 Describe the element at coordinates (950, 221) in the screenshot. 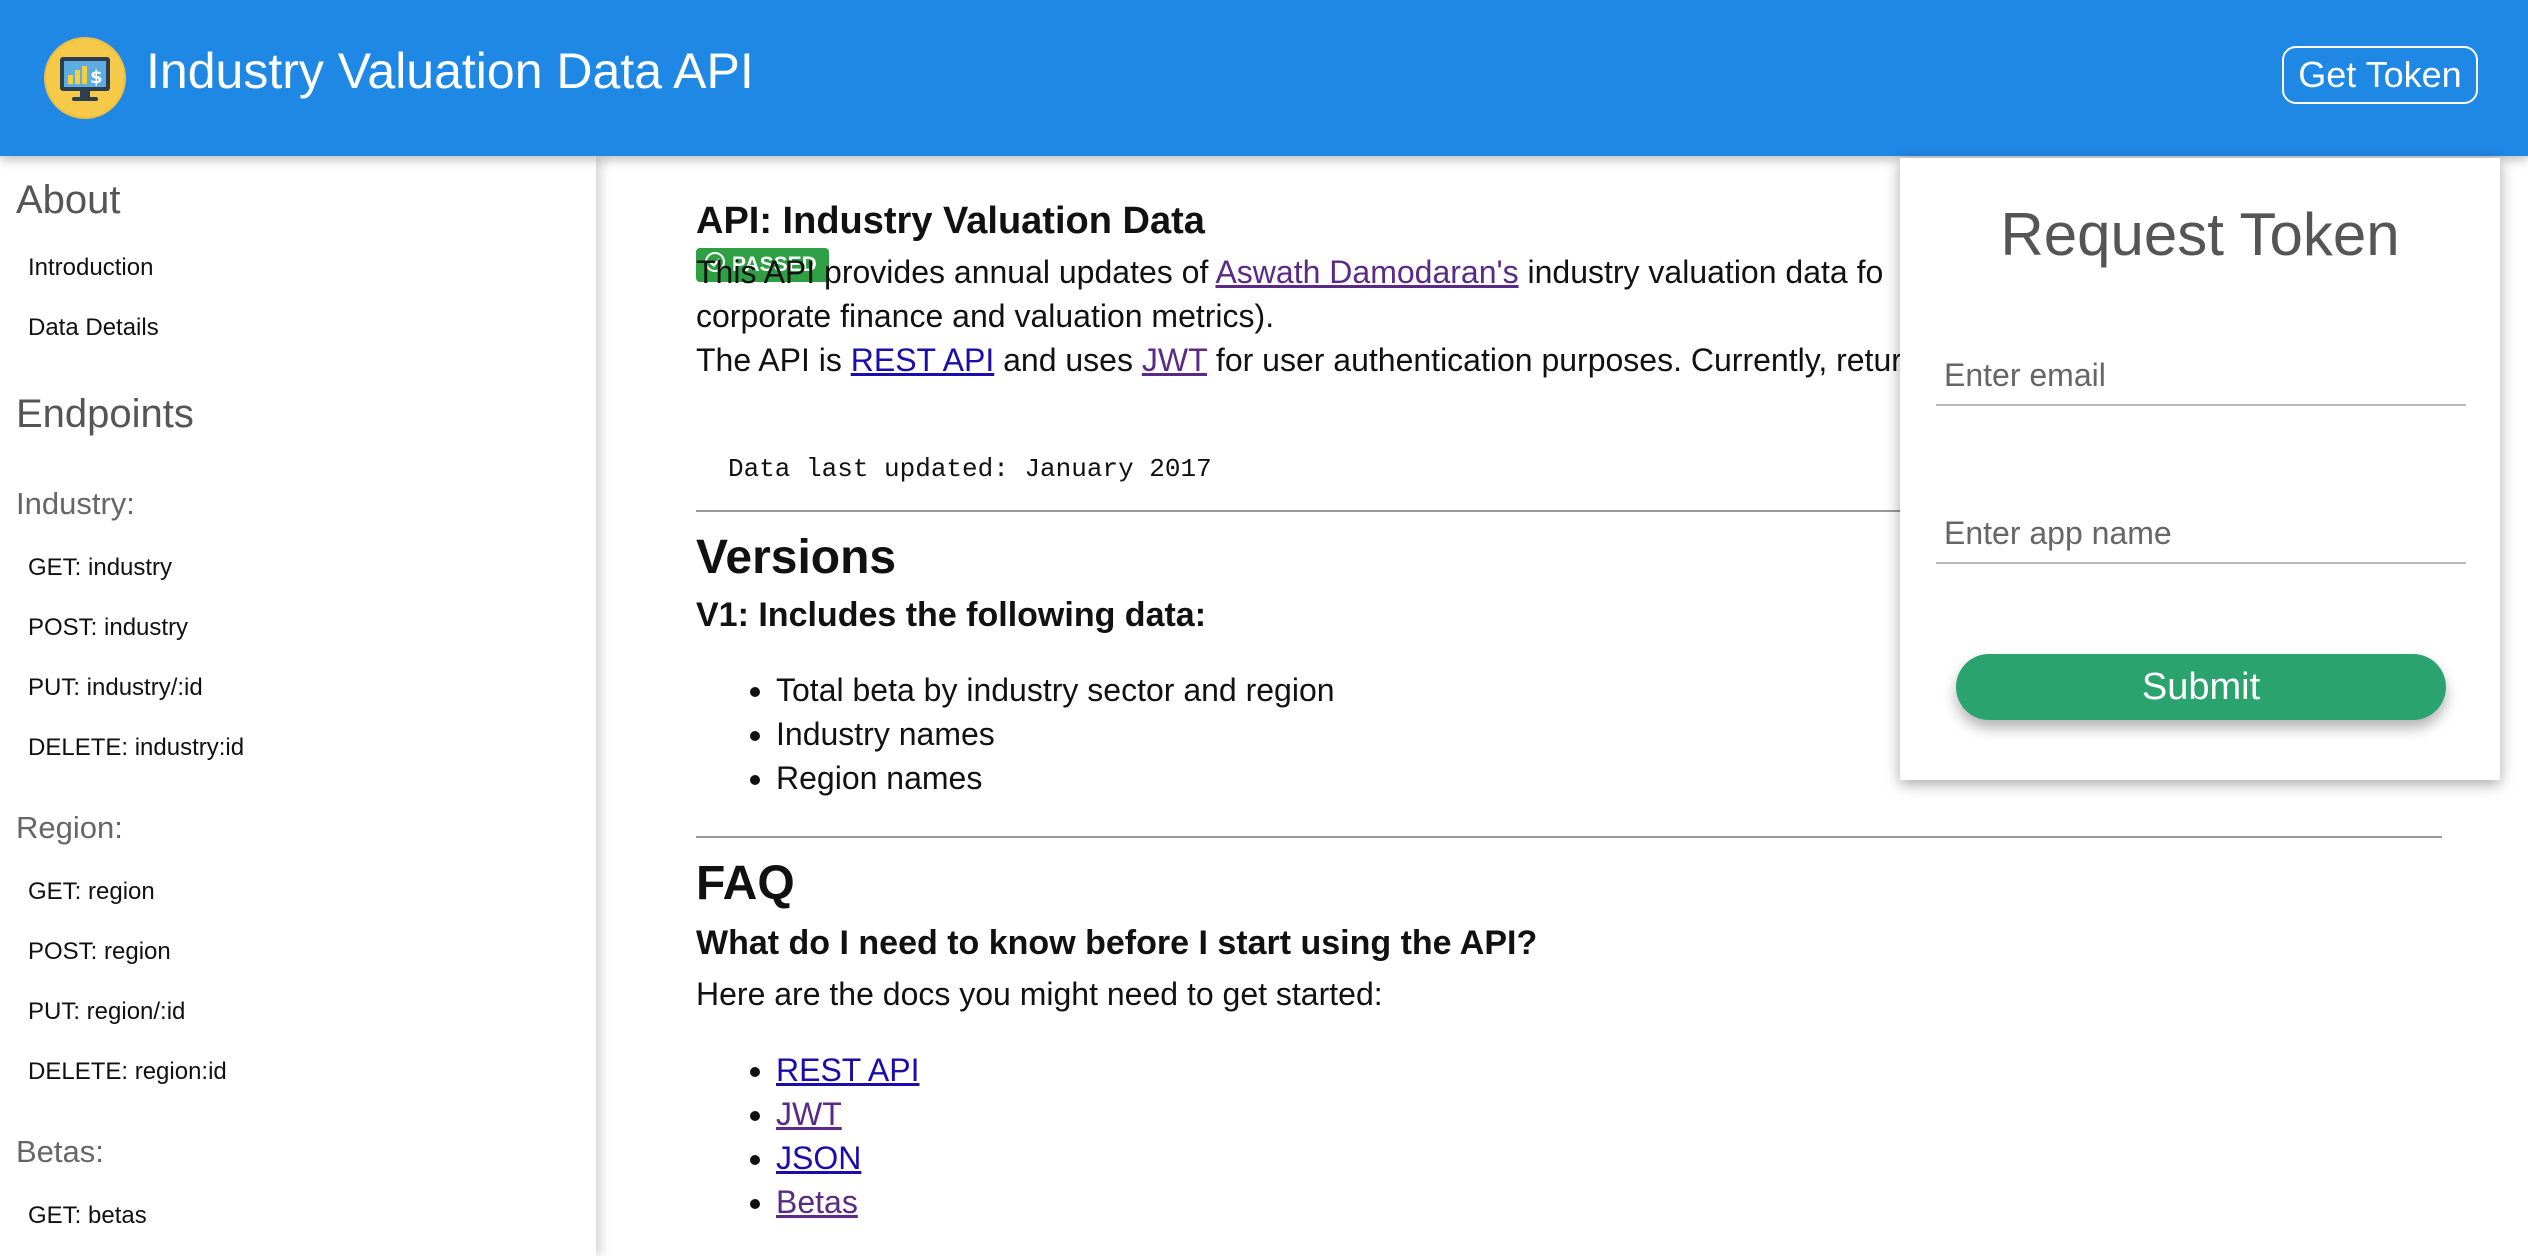

I see `page-title: API: Industry Valuation Data` at that location.